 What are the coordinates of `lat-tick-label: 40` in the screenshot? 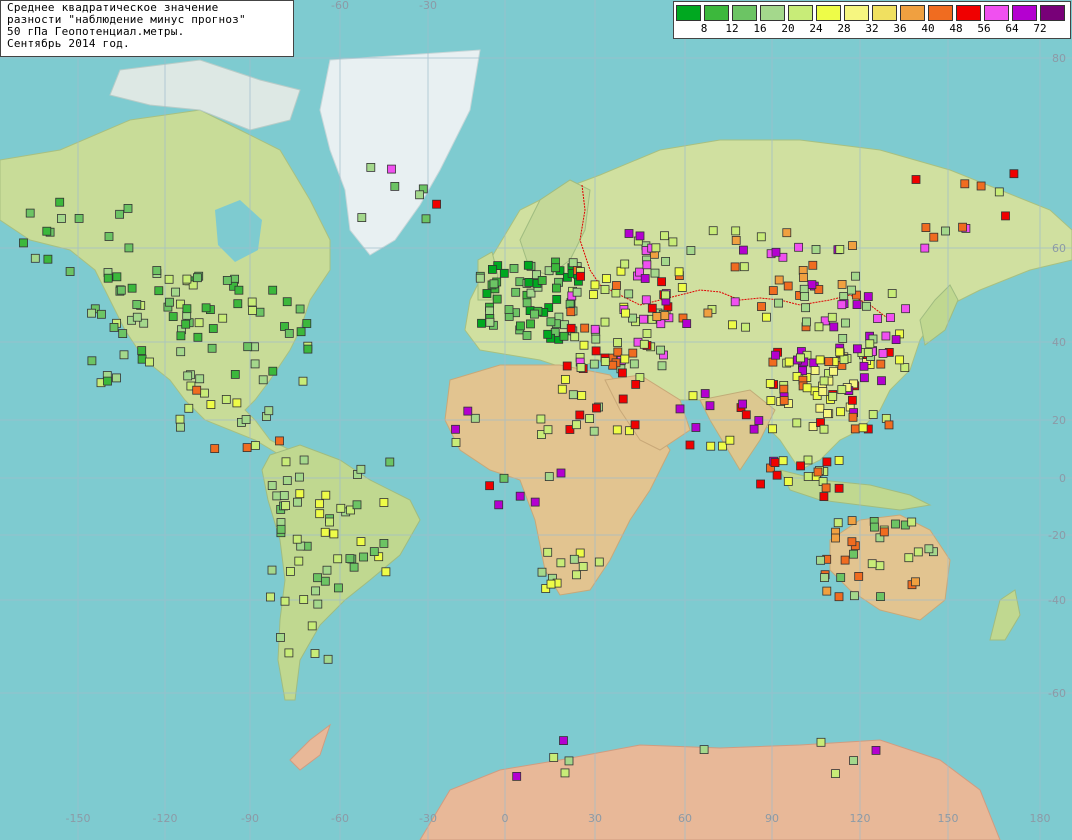 It's located at (1059, 342).